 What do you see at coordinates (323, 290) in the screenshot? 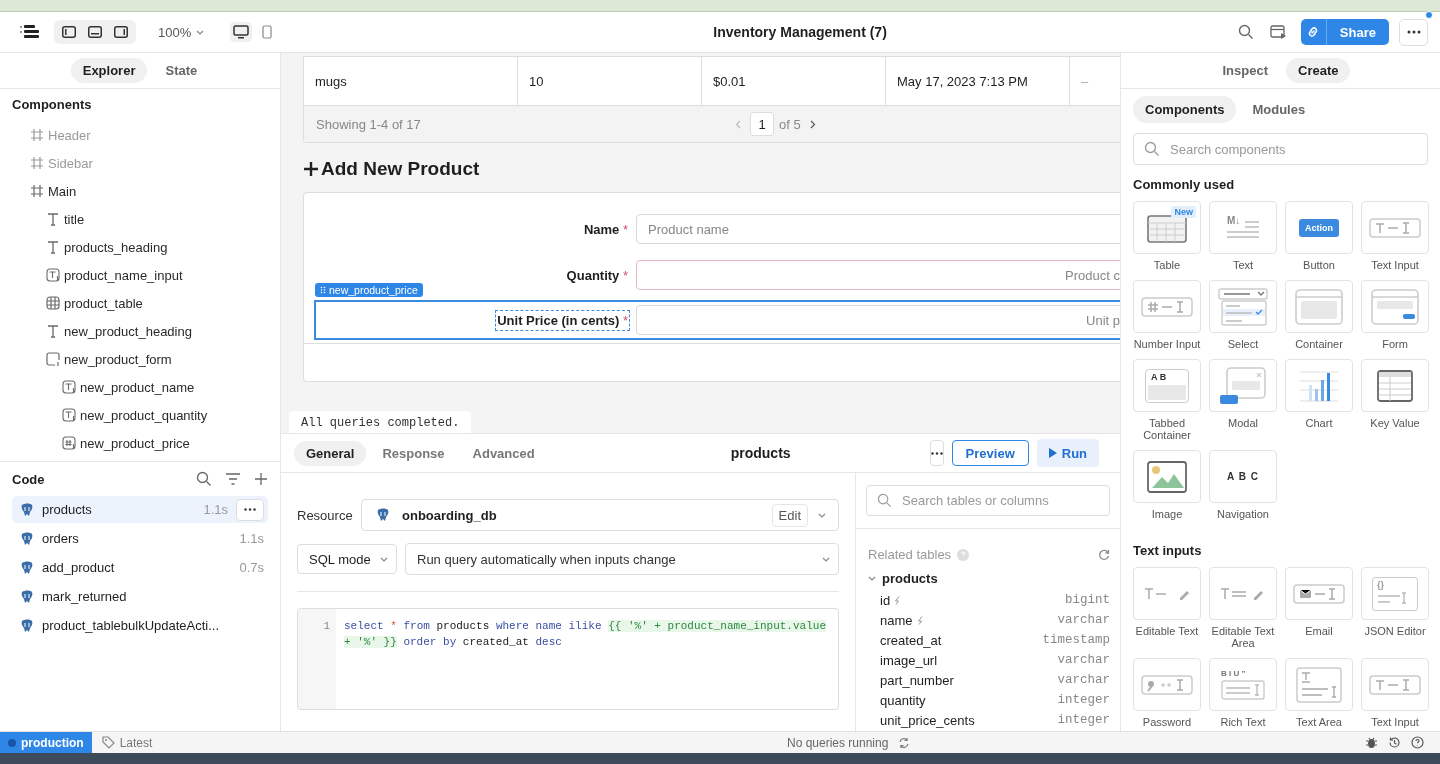
I see `drag-handle-icon` at bounding box center [323, 290].